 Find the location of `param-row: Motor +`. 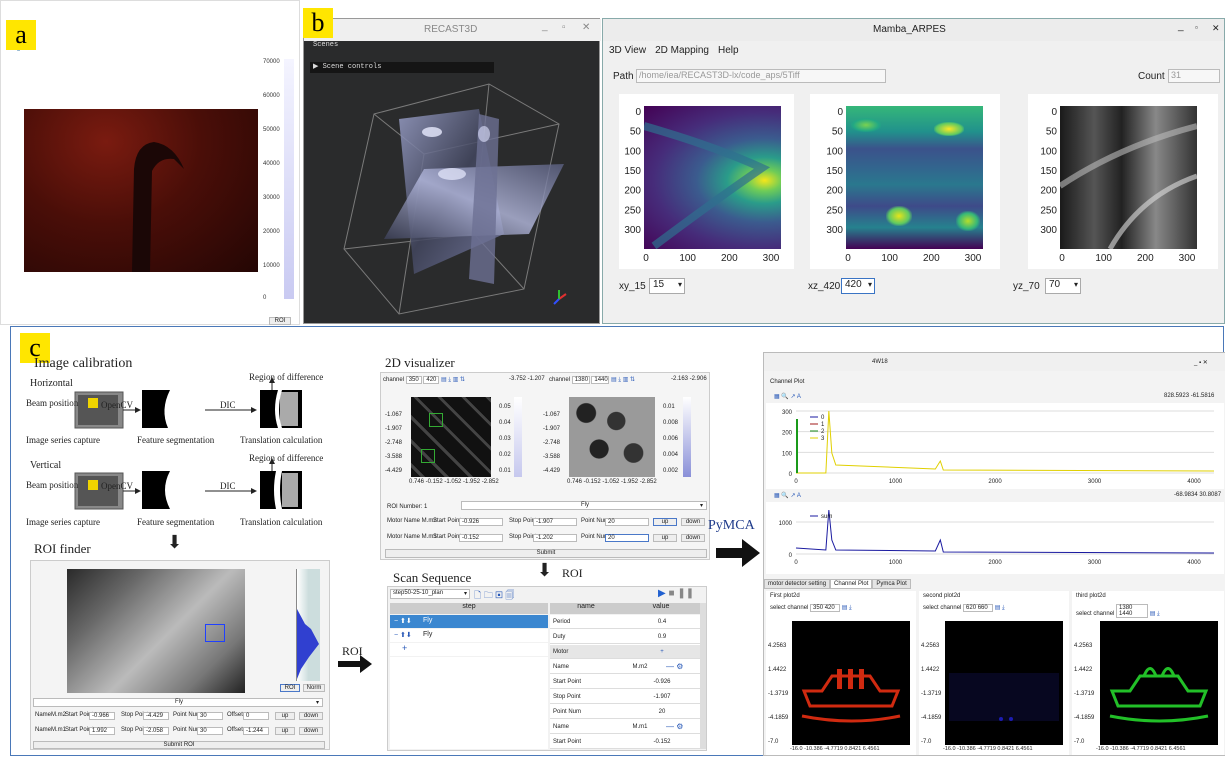

param-row: Motor + is located at coordinates (625, 652).